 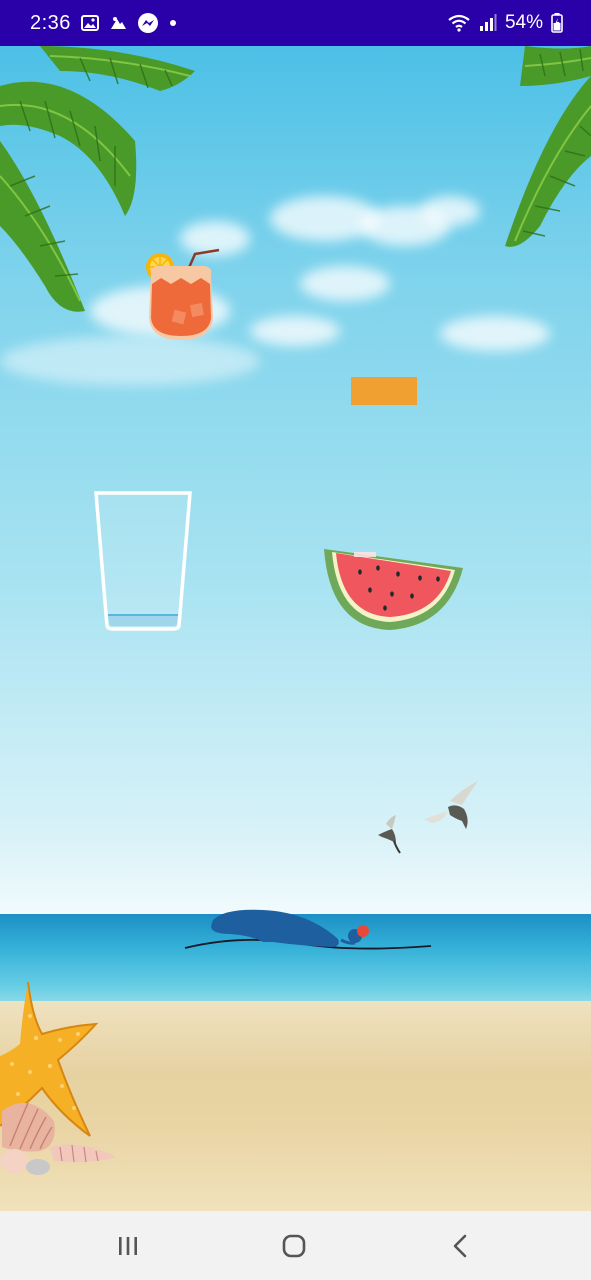 I want to click on signal-icon, so click(x=488, y=23).